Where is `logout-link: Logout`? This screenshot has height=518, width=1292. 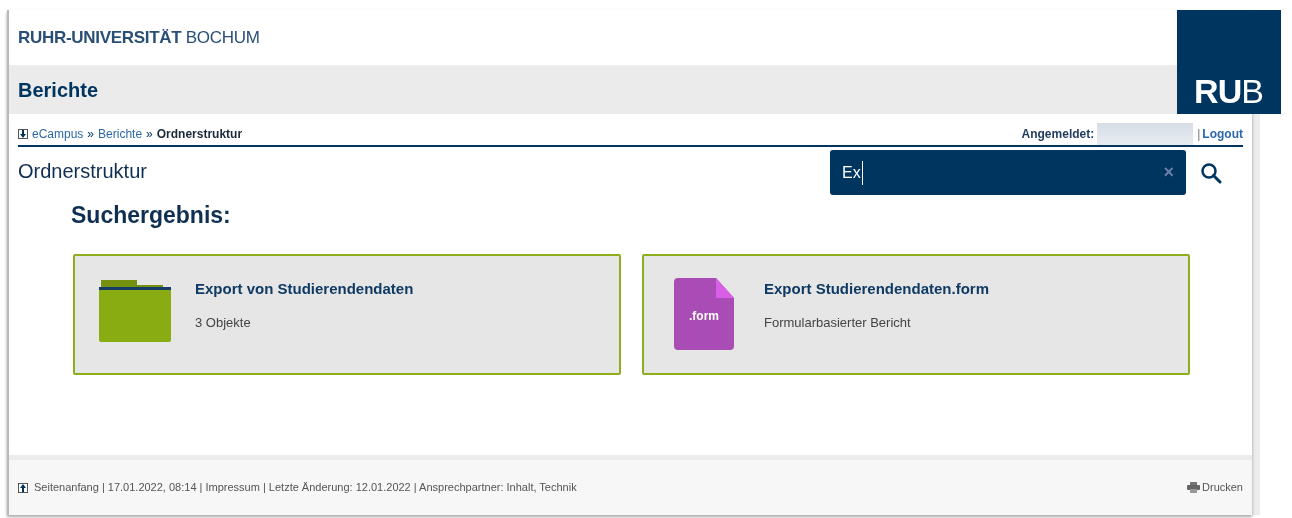
logout-link: Logout is located at coordinates (1222, 133).